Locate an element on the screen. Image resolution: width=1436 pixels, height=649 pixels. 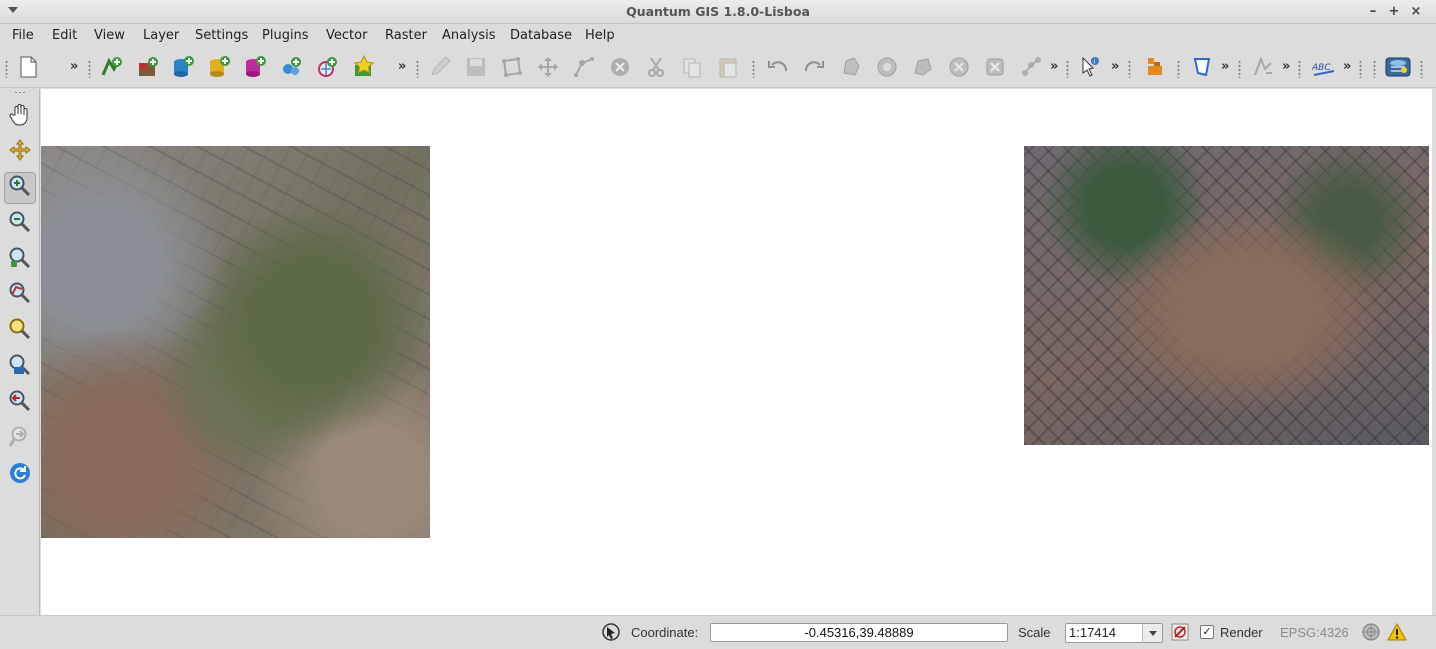
menu-database: Database is located at coordinates (541, 35).